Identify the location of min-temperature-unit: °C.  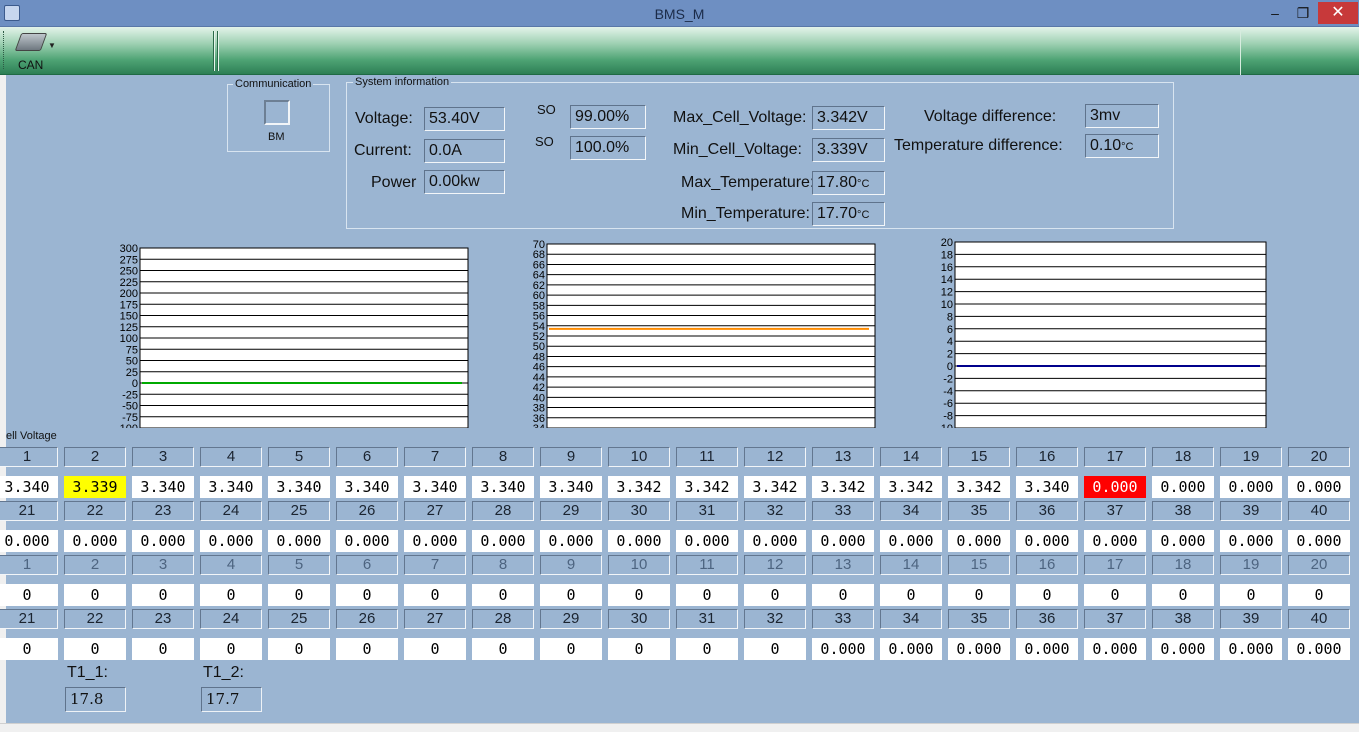
(863, 215).